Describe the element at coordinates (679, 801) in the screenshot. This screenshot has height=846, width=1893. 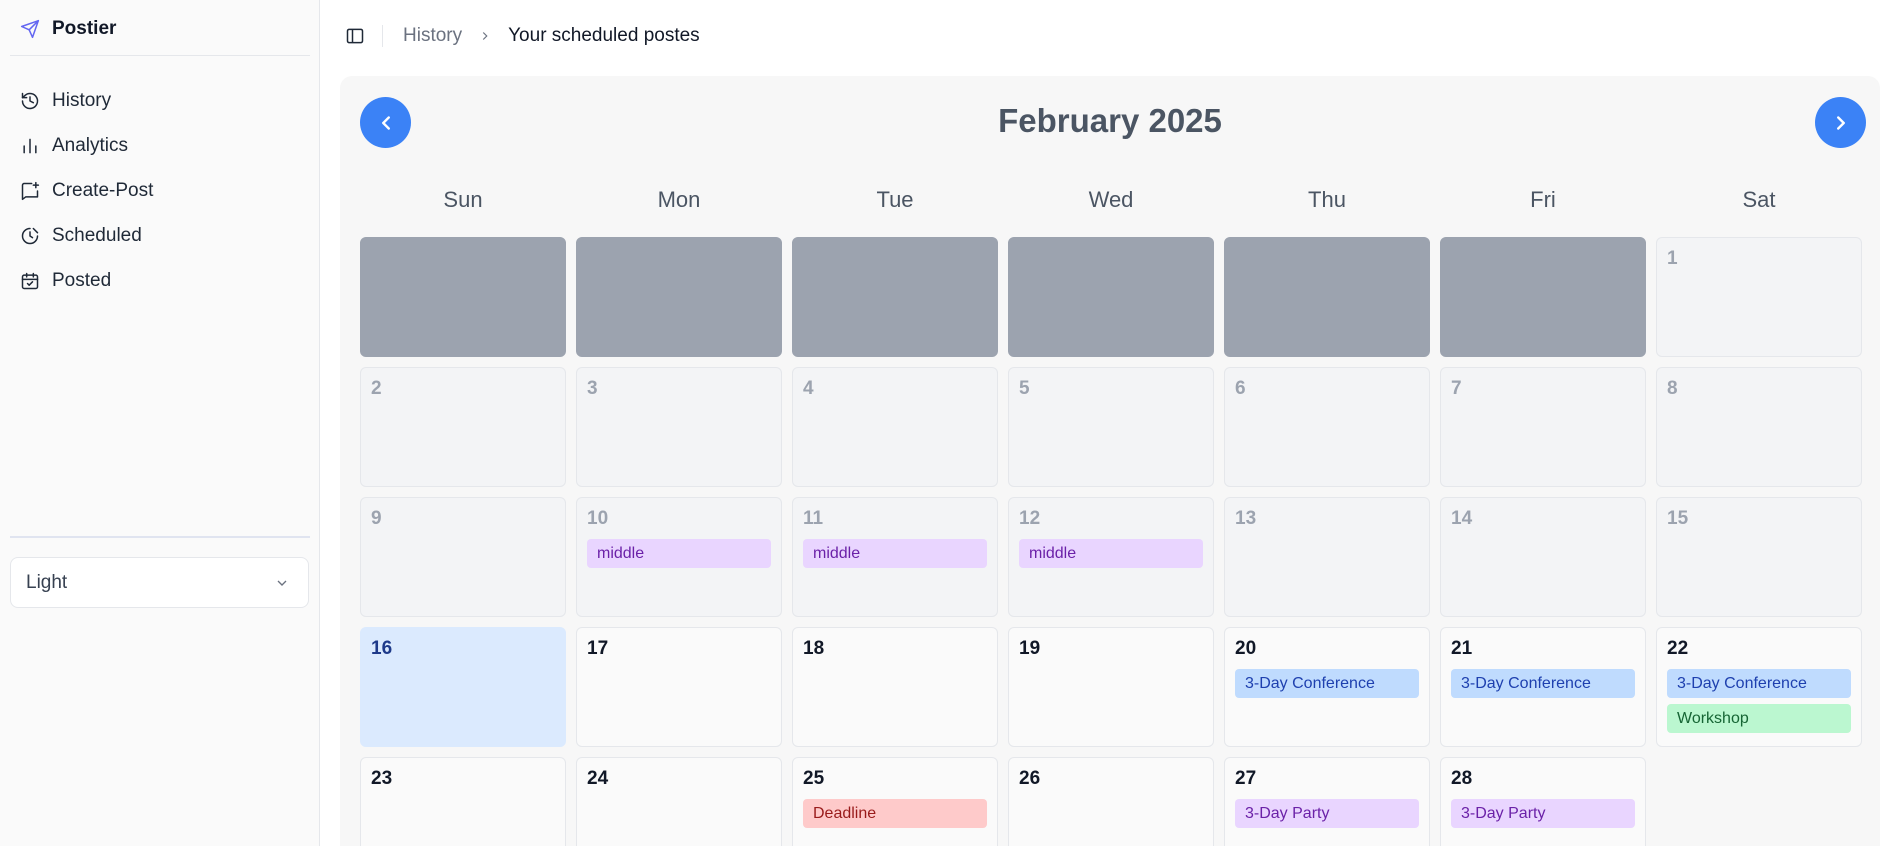
I see `calendar-day: 24` at that location.